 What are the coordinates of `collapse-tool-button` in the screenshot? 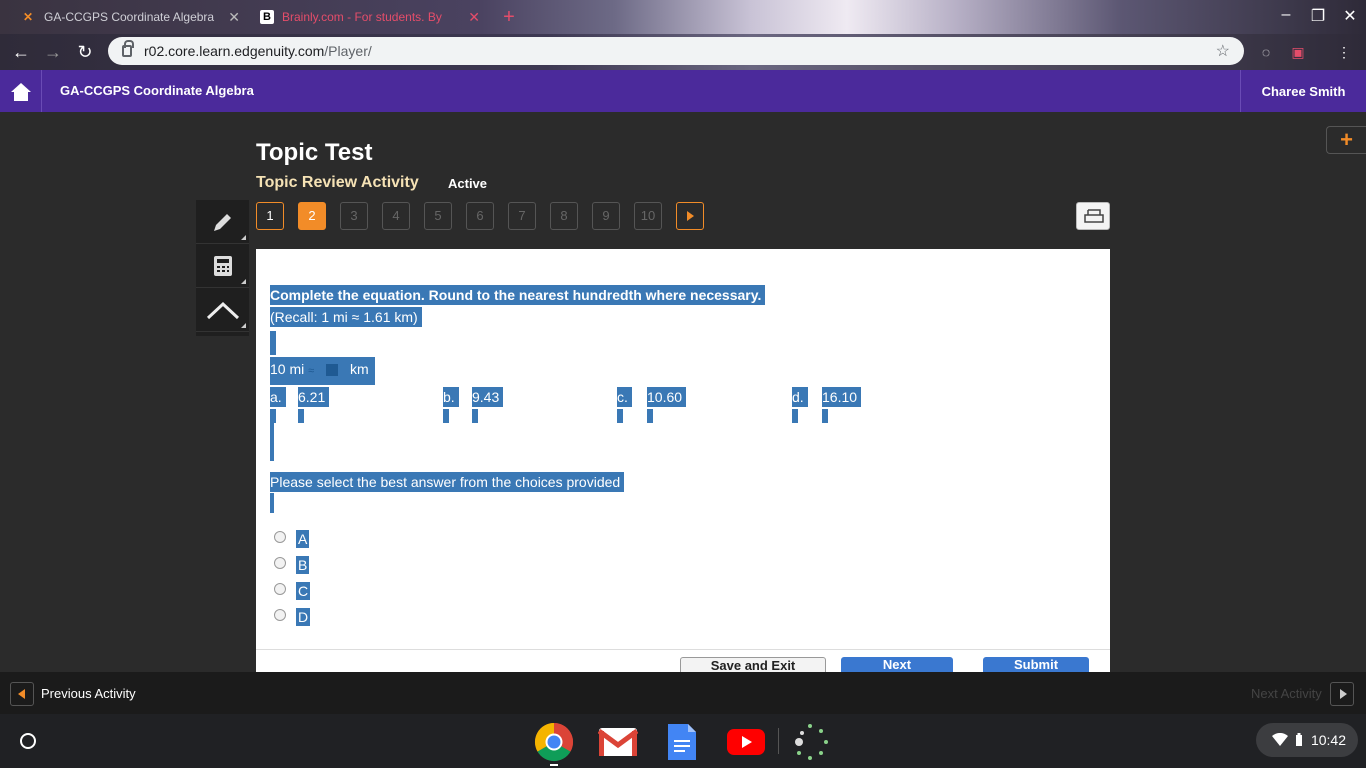 It's located at (222, 310).